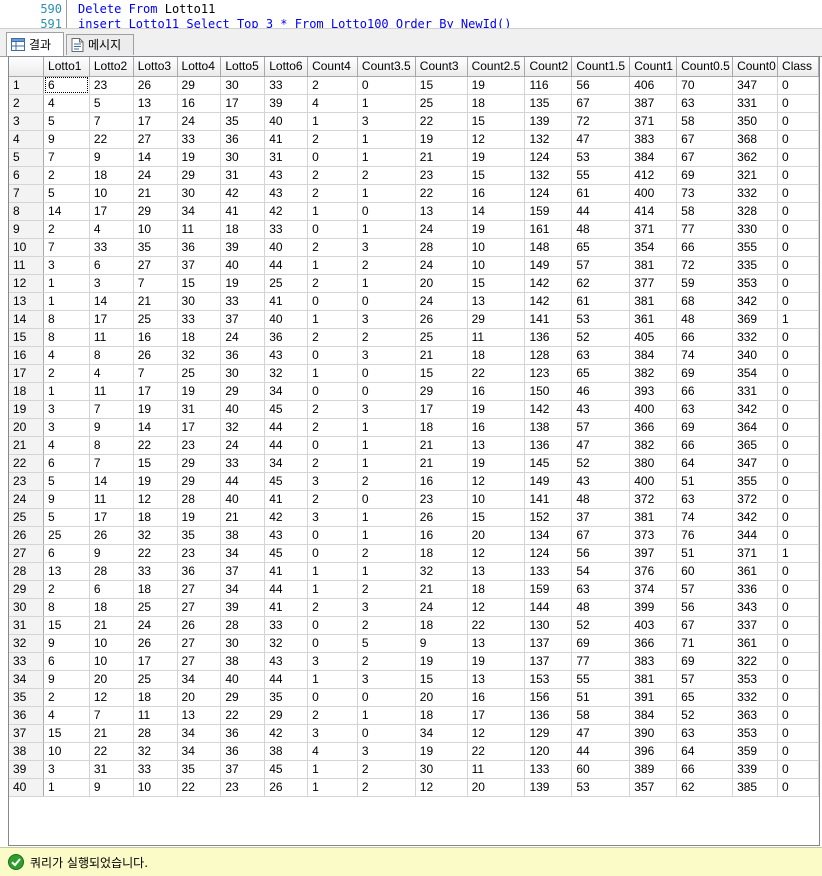  Describe the element at coordinates (441, 193) in the screenshot. I see `grid-cell: 22` at that location.